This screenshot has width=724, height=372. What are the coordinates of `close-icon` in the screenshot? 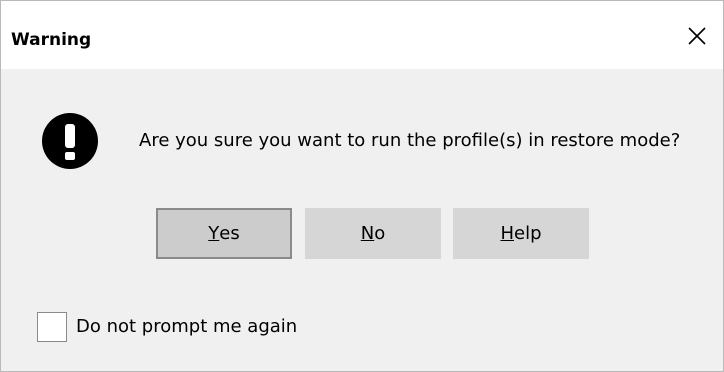 It's located at (697, 36).